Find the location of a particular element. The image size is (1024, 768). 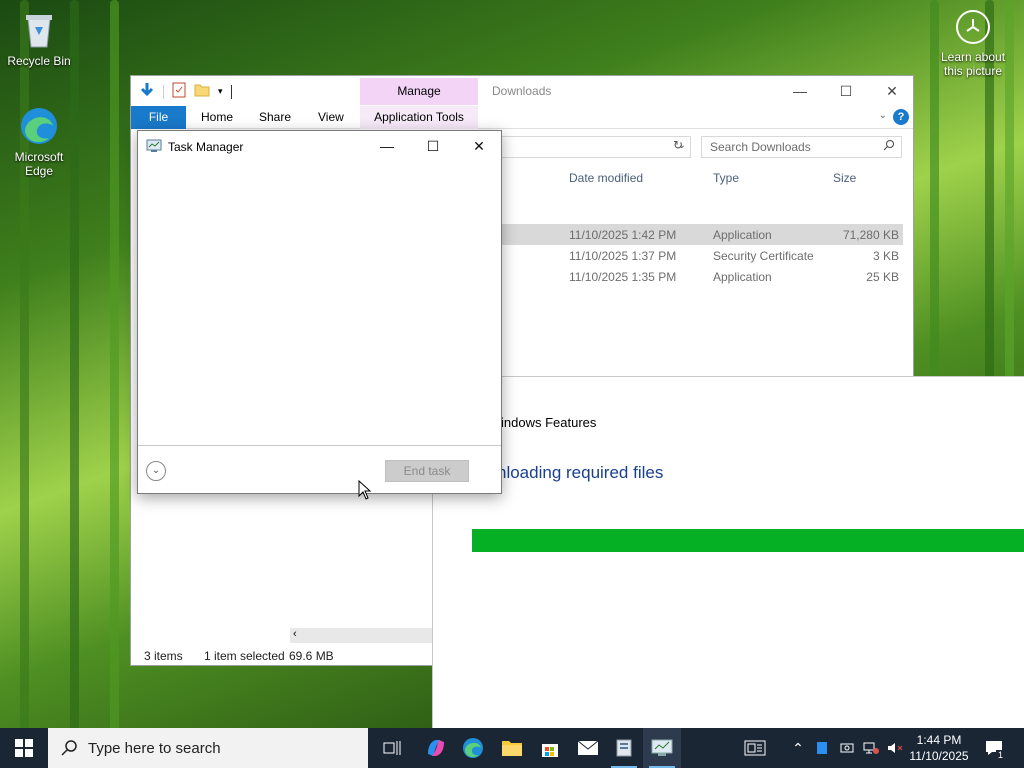

windows-logo-icon is located at coordinates (24, 748).